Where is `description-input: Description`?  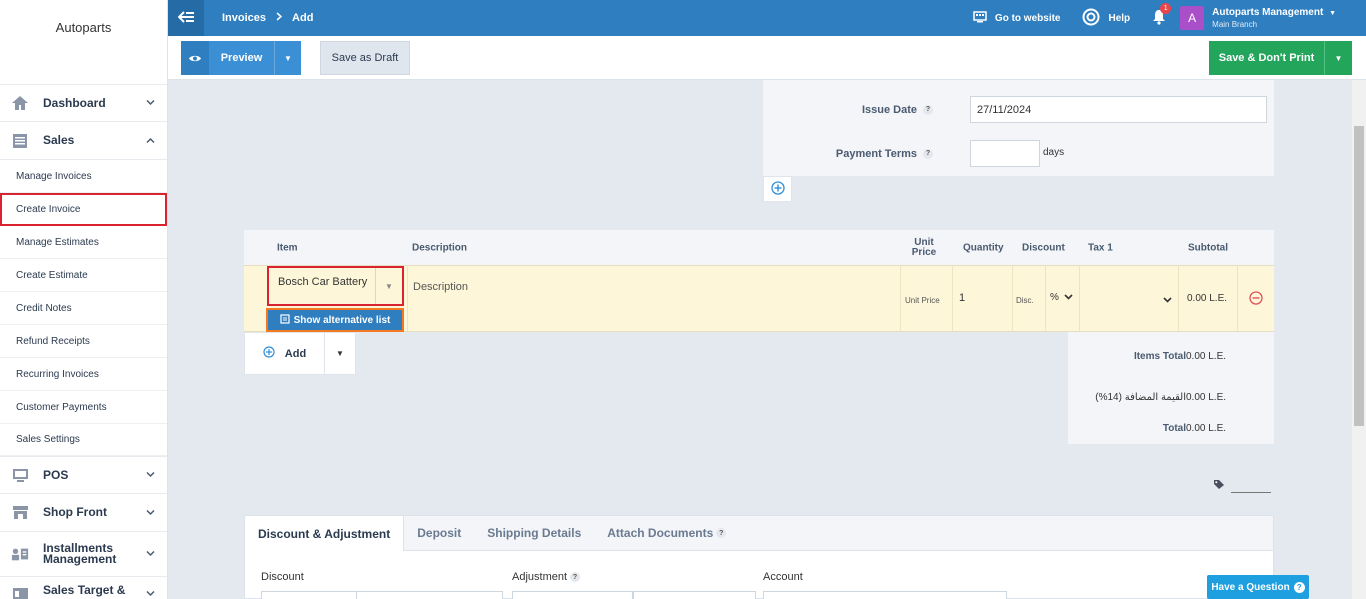 description-input: Description is located at coordinates (440, 287).